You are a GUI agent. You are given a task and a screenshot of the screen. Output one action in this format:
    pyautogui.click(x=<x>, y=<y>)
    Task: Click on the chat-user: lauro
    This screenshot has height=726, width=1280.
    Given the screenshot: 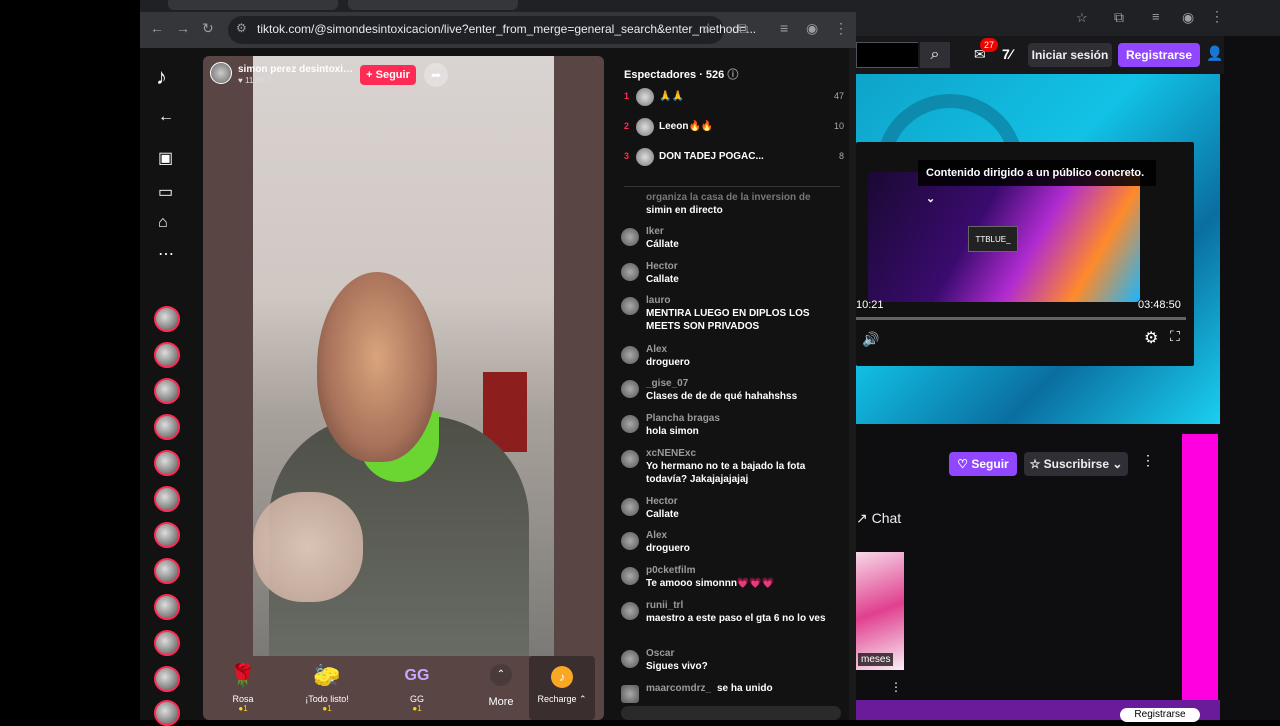 What is the action you would take?
    pyautogui.click(x=658, y=300)
    